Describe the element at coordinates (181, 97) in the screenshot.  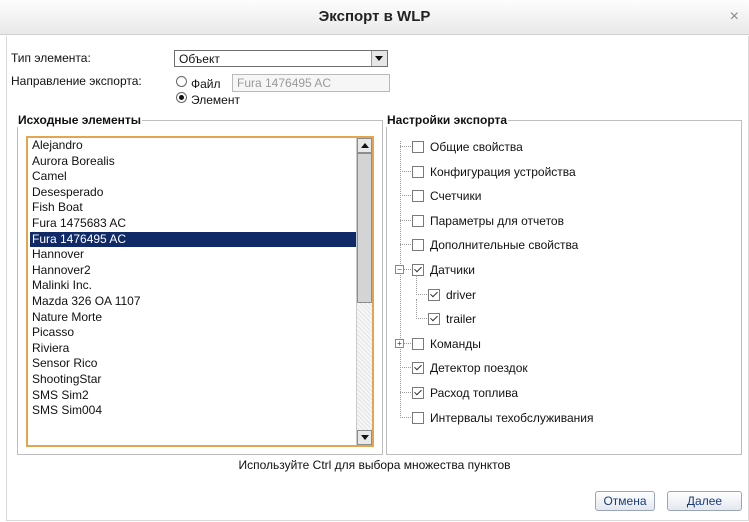
I see `direction-element-radio` at that location.